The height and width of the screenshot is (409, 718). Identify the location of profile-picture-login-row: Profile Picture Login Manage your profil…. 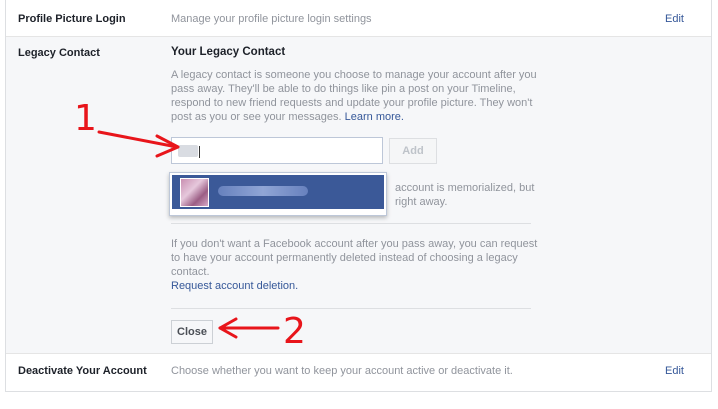
(358, 18).